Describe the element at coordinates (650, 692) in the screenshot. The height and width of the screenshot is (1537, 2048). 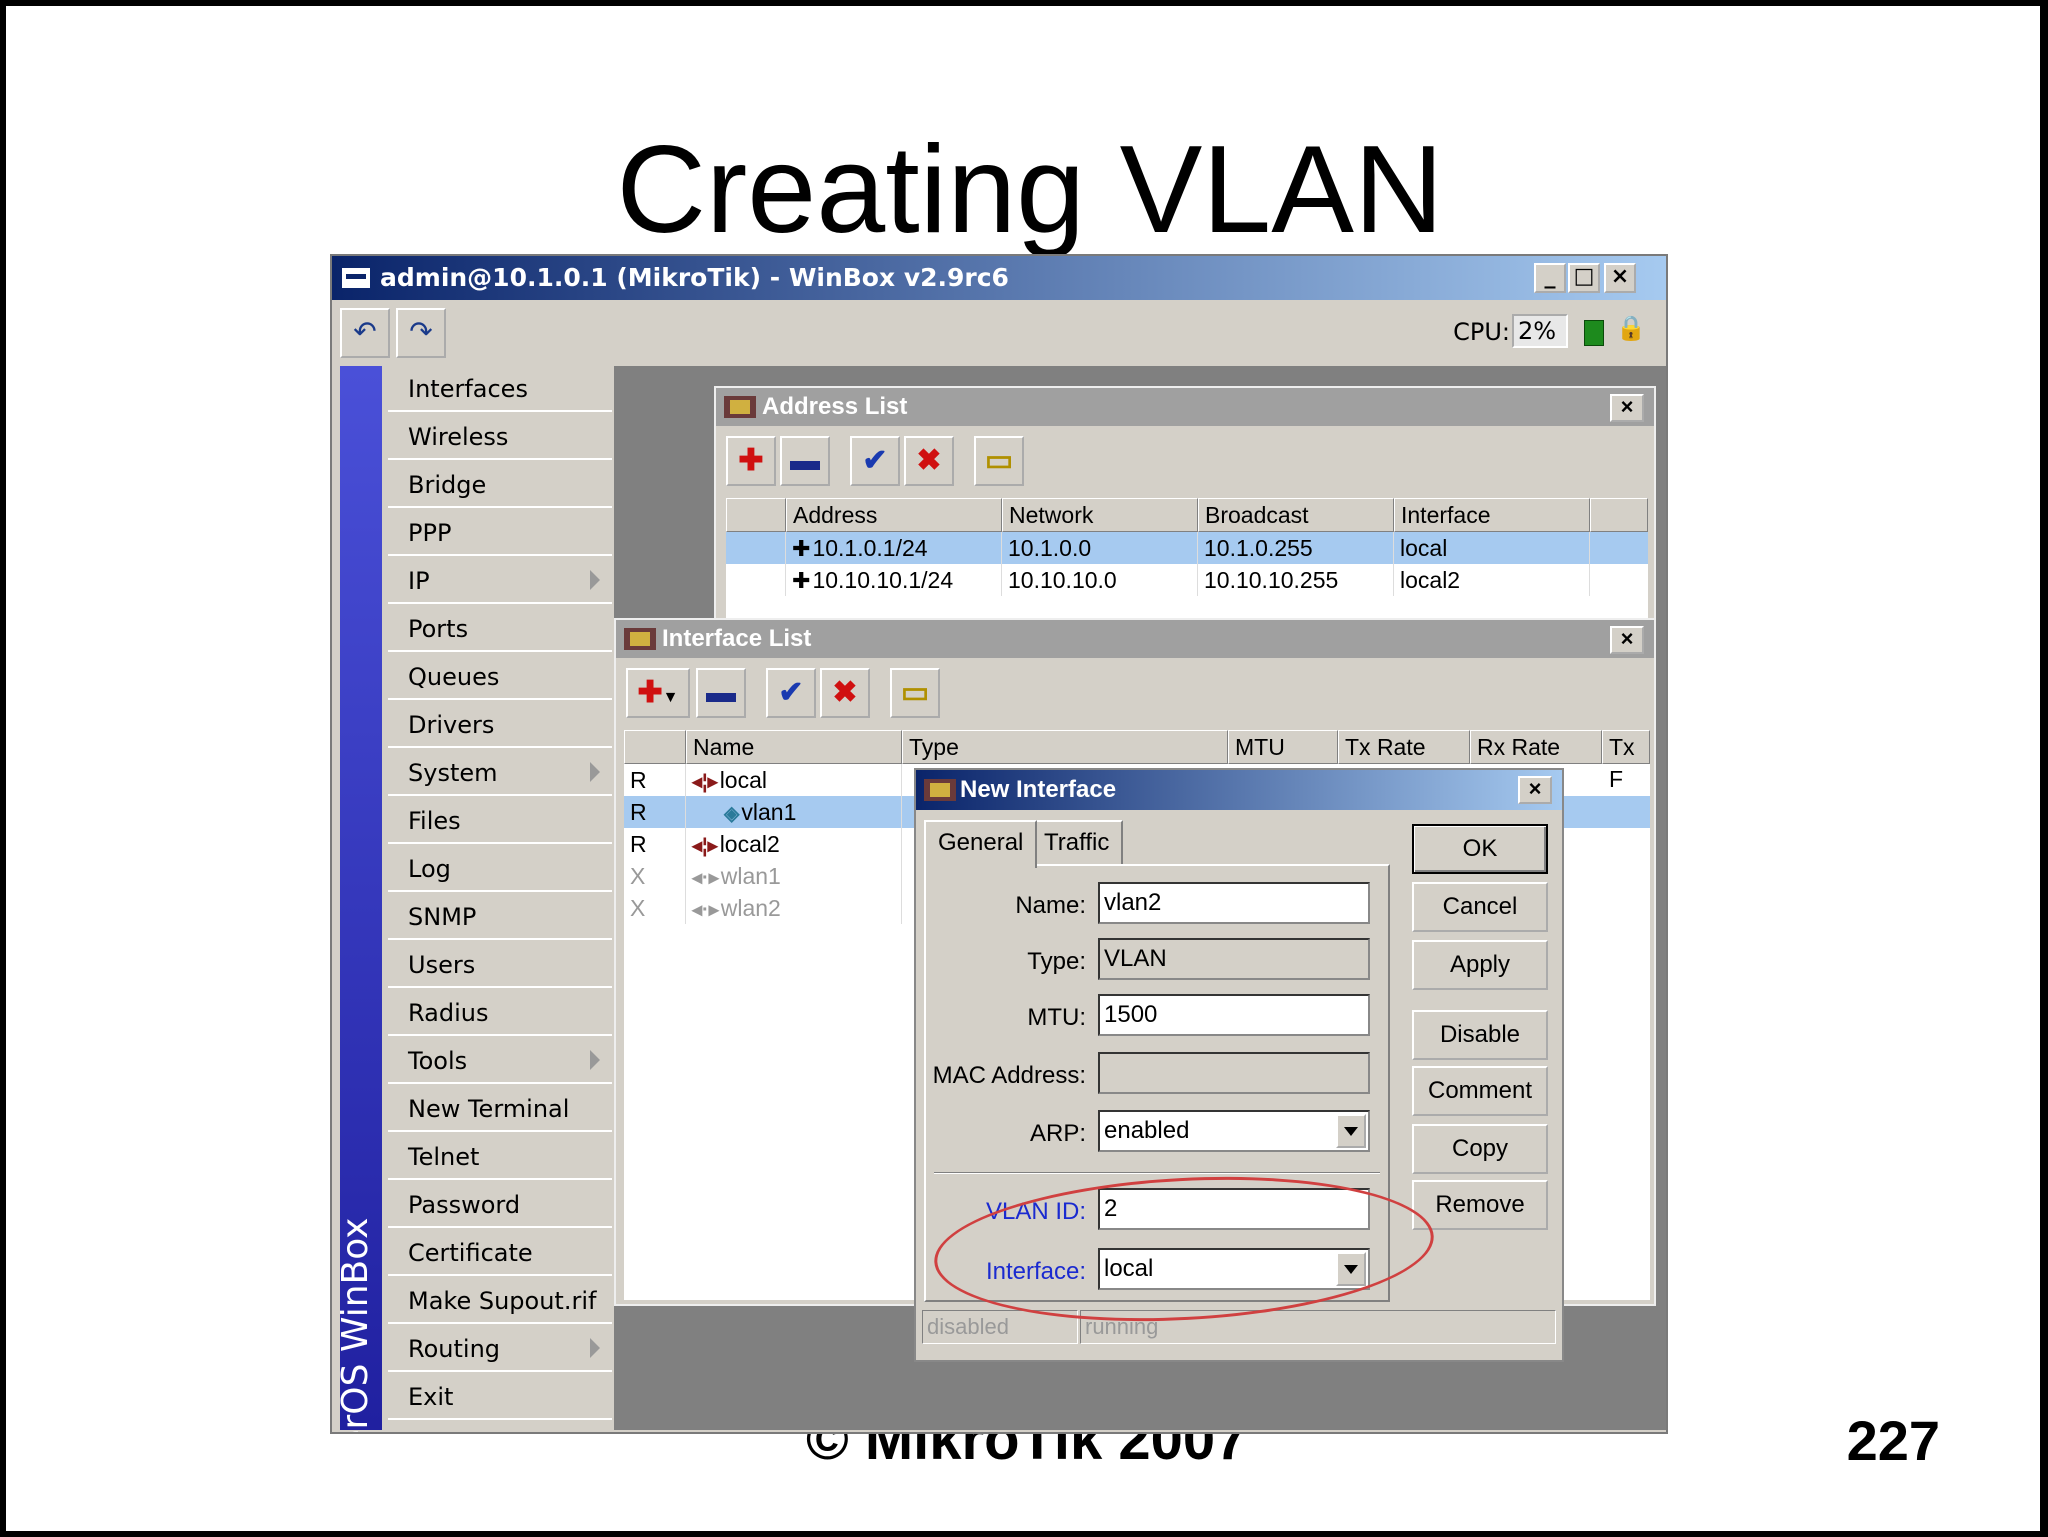
I see `plus-icon: ✚` at that location.